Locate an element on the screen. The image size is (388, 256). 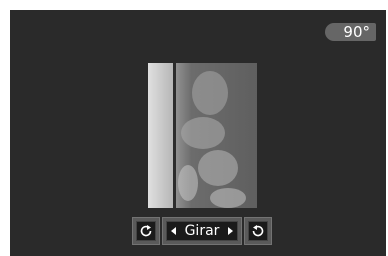
rotation-angle-value: 90° is located at coordinates (356, 32).